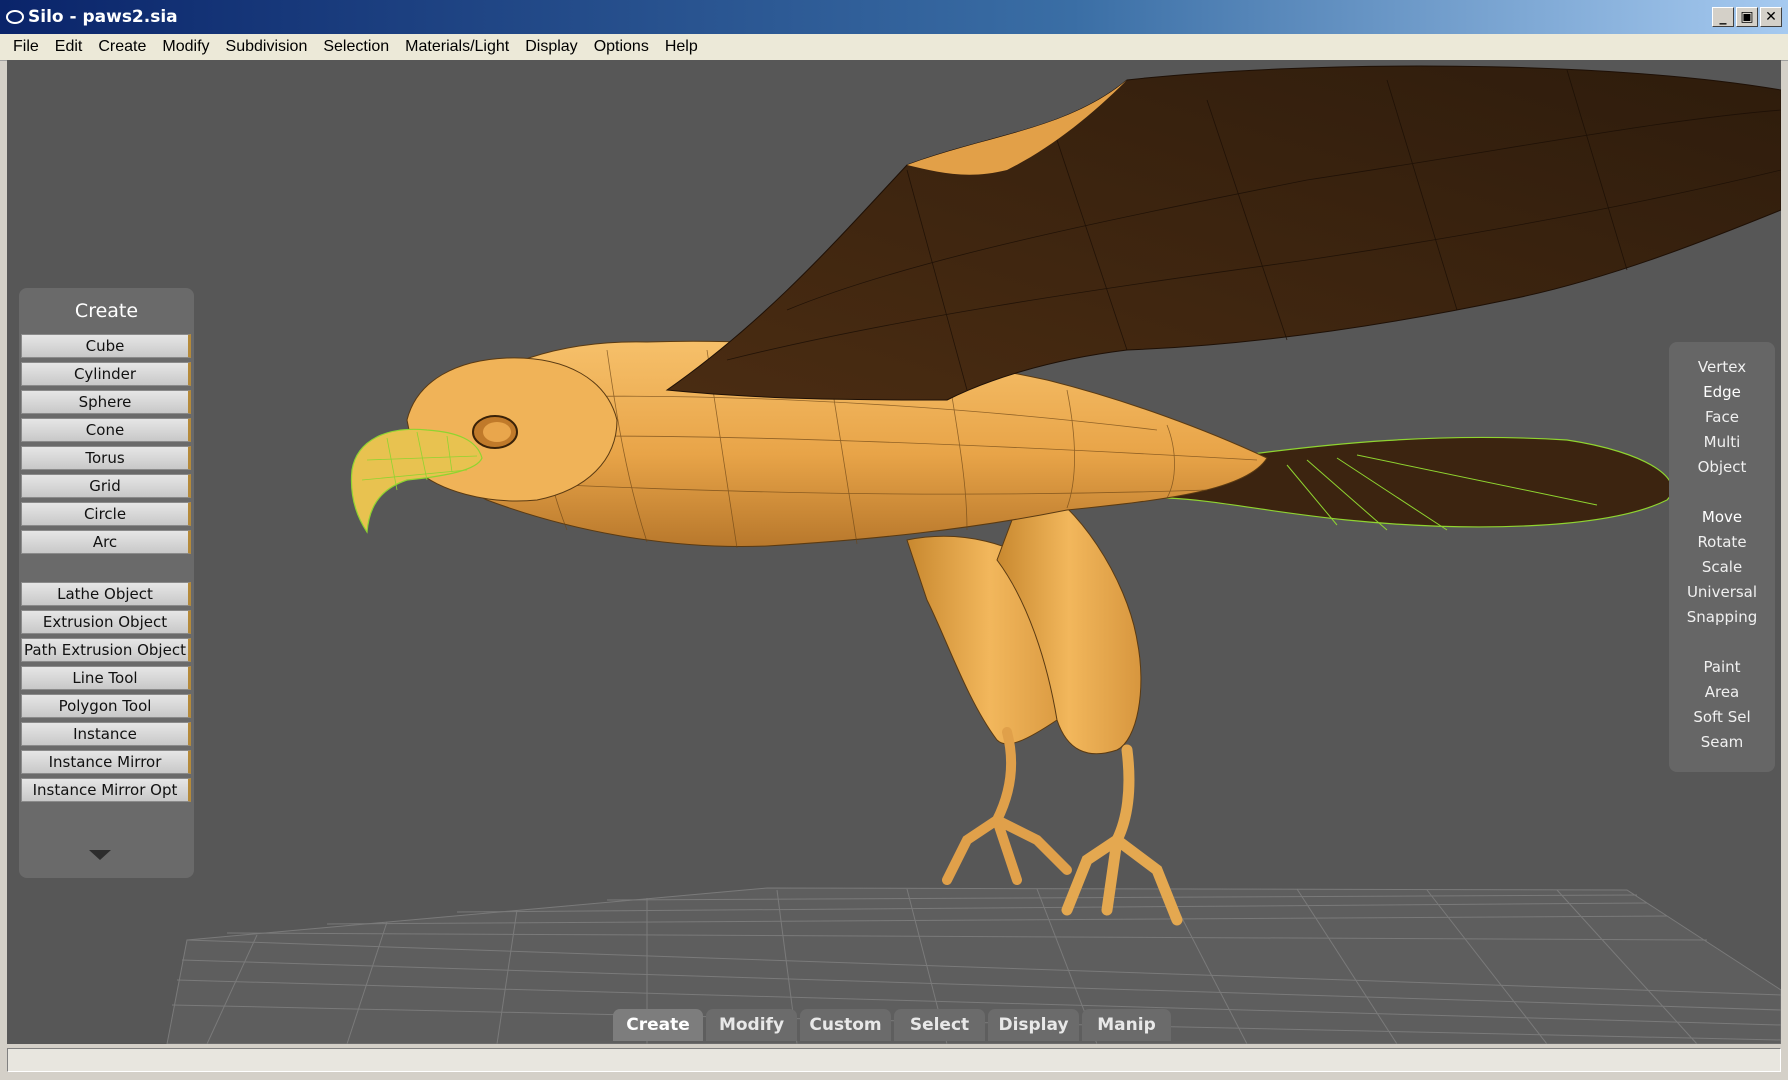 This screenshot has width=1788, height=1080. What do you see at coordinates (1722, 717) in the screenshot?
I see `sel-soft-sel: Soft Sel` at bounding box center [1722, 717].